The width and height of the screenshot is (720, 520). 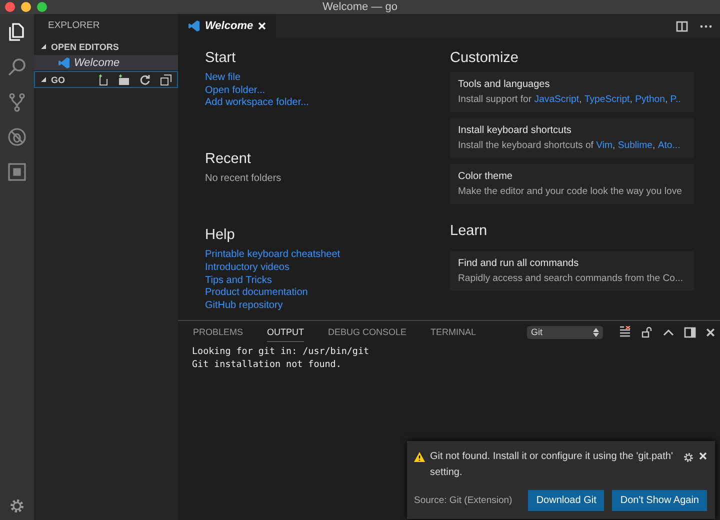 What do you see at coordinates (103, 80) in the screenshot?
I see `new-file-icon` at bounding box center [103, 80].